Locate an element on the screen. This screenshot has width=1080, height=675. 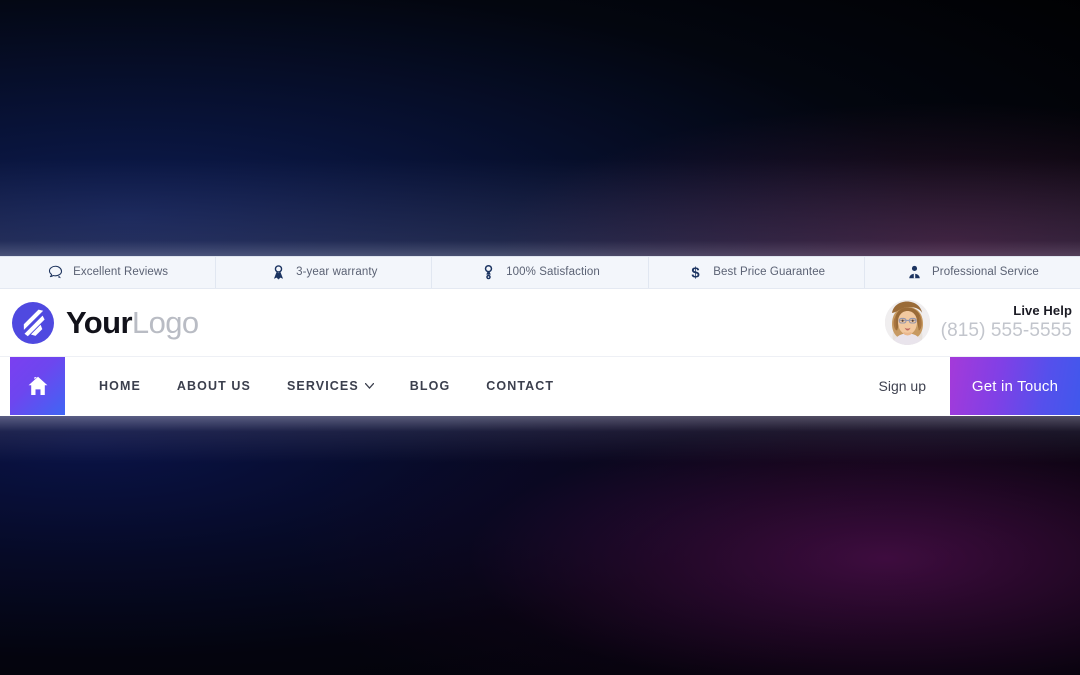
swoosh-circle-logo-icon is located at coordinates (33, 323).